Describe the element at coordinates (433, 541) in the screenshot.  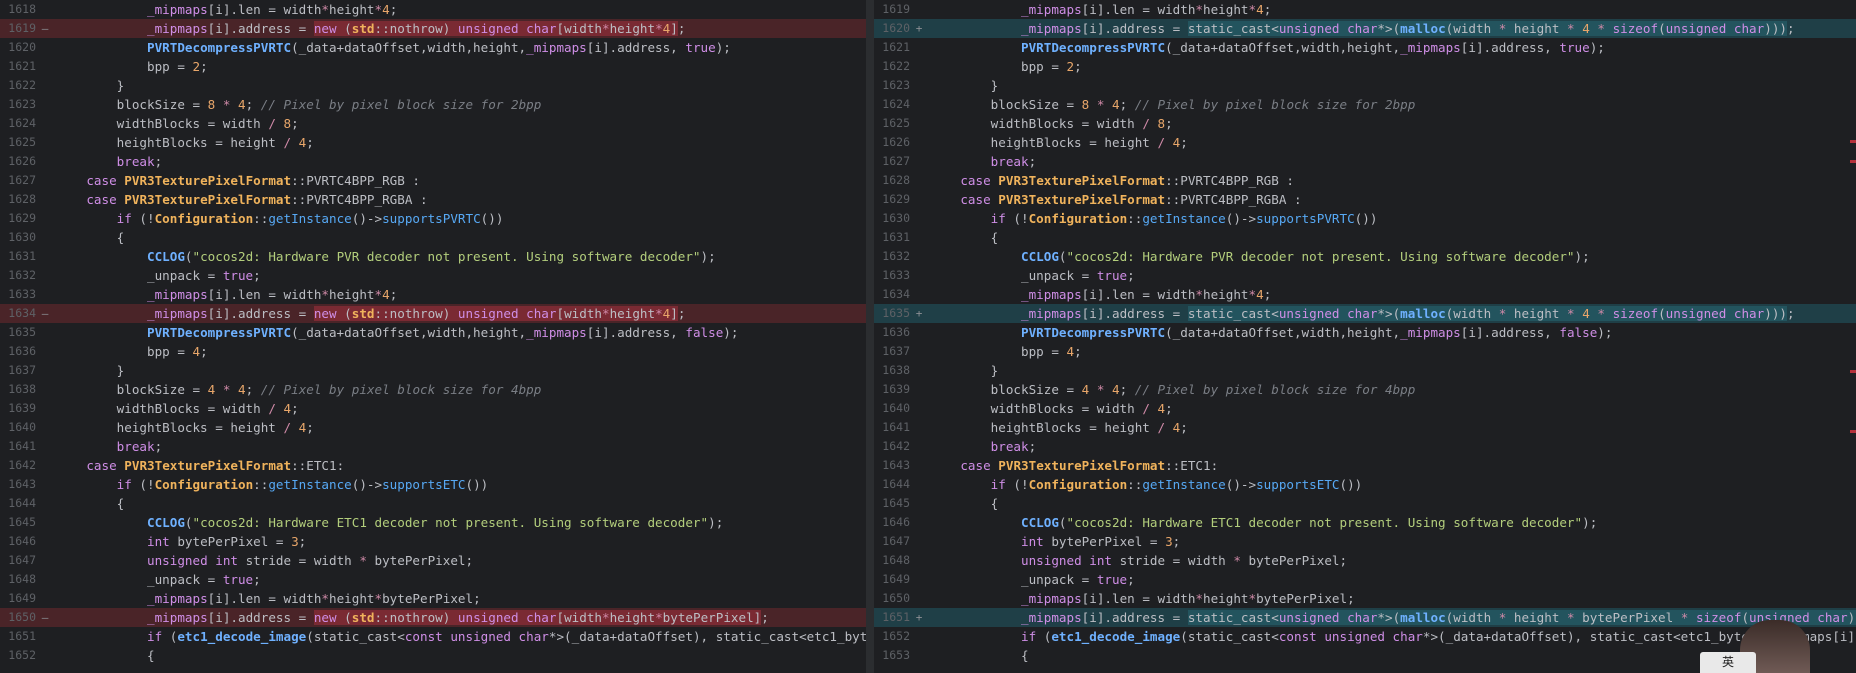
I see `code-line: 1646 int bytePerPixel = 3;` at that location.